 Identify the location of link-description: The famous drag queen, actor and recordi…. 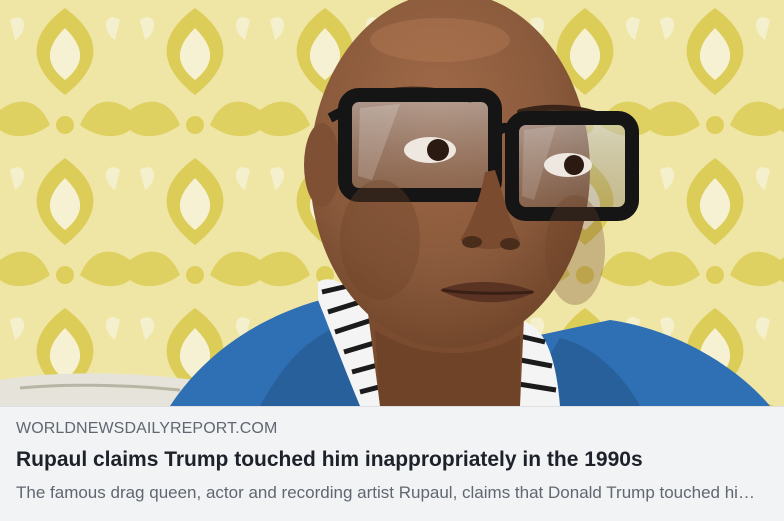
(392, 492).